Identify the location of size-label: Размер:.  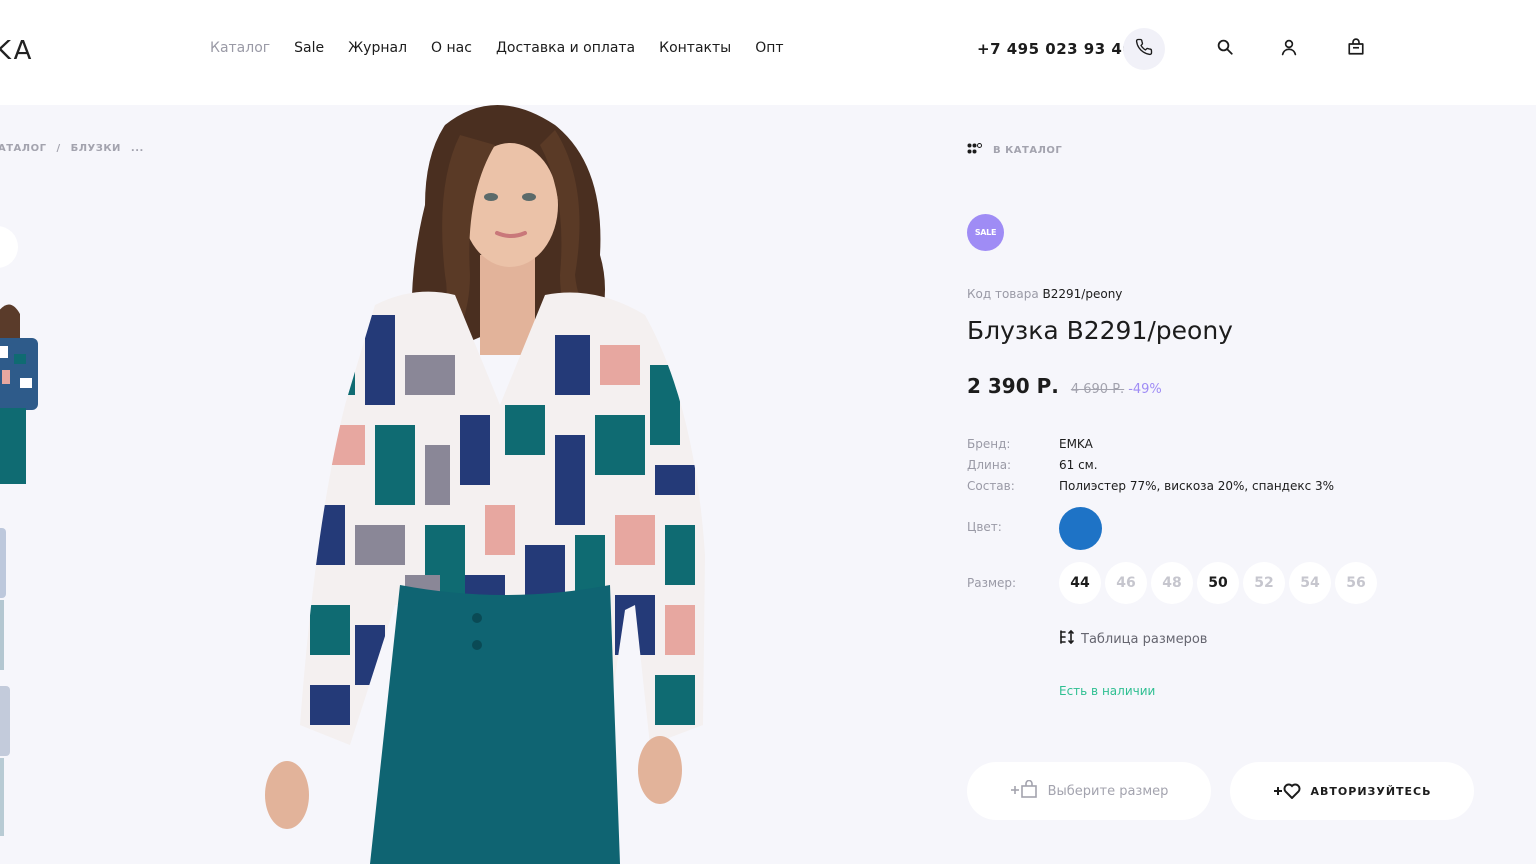
(992, 583).